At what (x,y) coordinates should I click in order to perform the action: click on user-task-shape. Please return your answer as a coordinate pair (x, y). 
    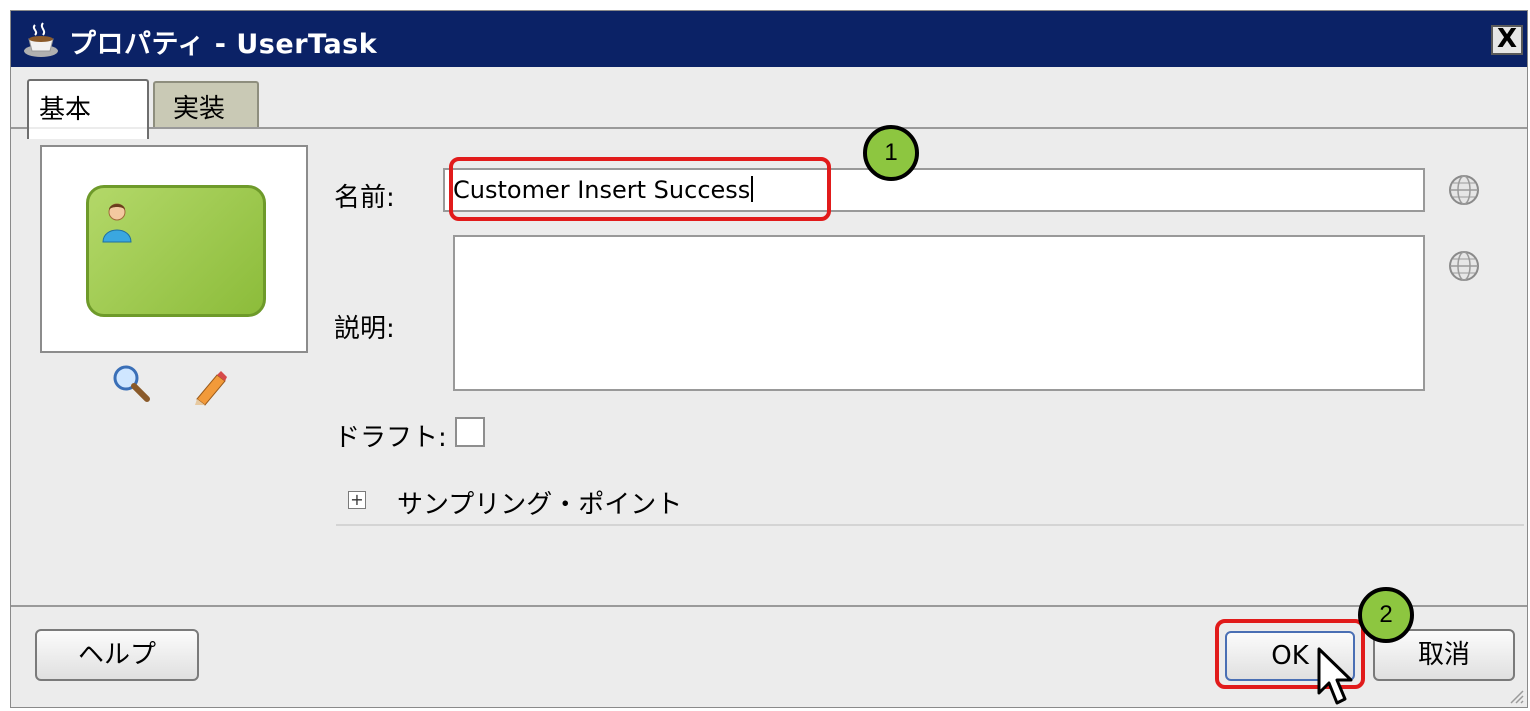
    Looking at the image, I should click on (176, 251).